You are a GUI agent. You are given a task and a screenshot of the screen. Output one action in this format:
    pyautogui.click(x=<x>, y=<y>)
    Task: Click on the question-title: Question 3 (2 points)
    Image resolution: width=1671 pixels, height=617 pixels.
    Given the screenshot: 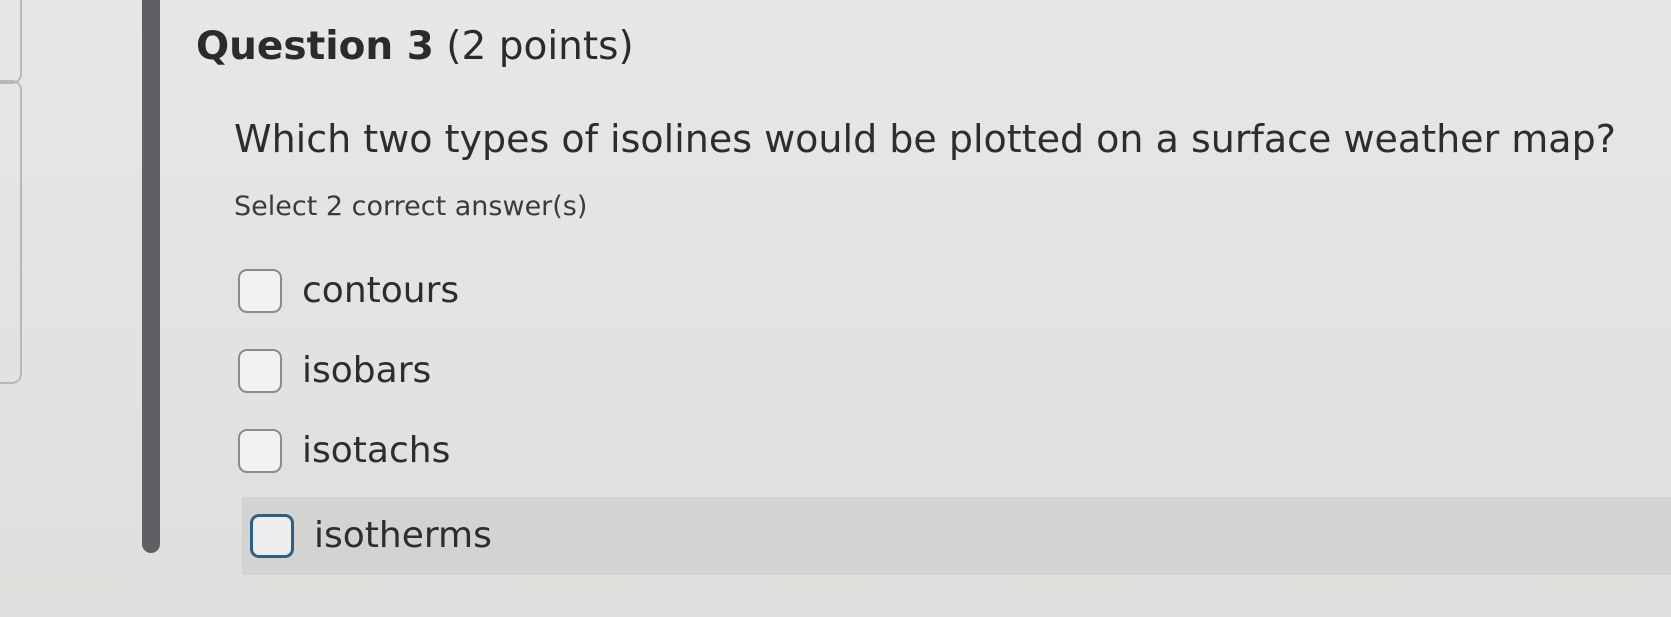 What is the action you would take?
    pyautogui.click(x=415, y=47)
    